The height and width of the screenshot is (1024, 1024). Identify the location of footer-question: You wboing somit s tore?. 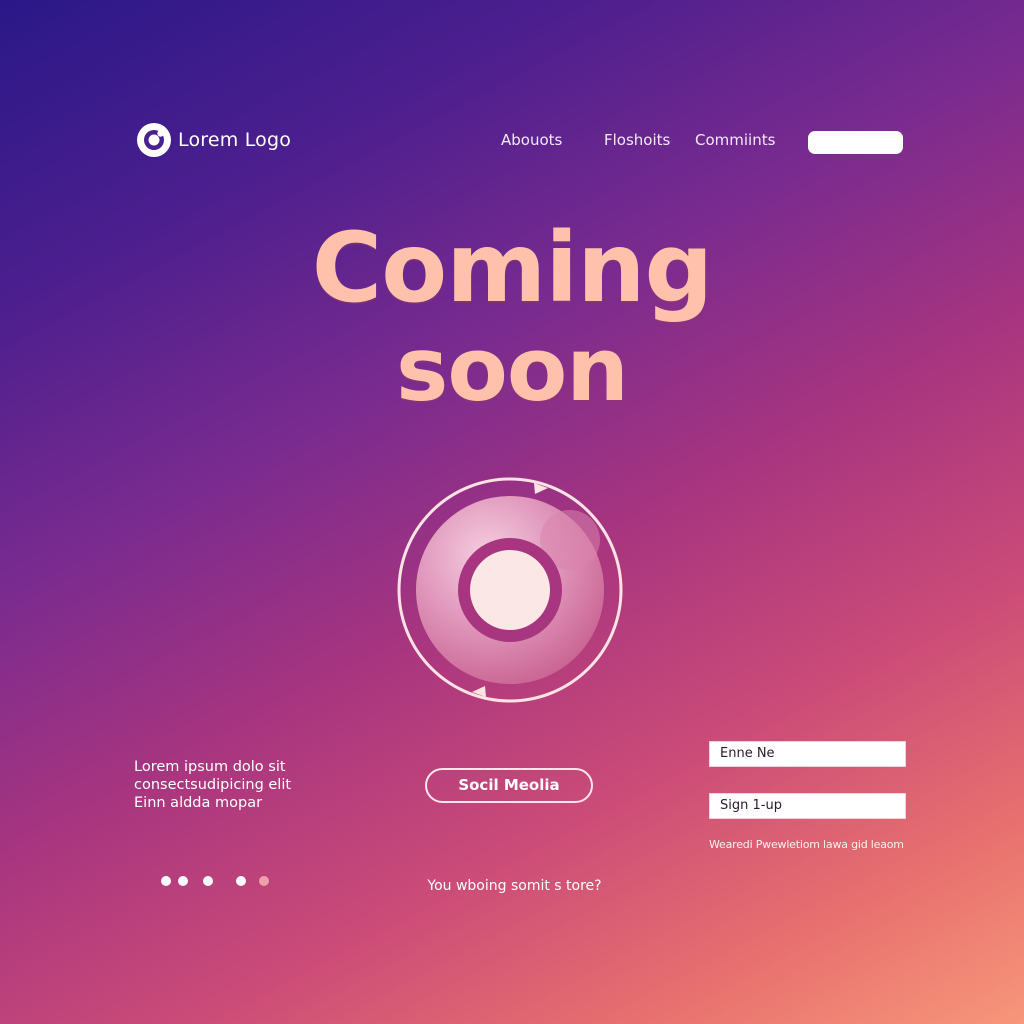
(514, 886).